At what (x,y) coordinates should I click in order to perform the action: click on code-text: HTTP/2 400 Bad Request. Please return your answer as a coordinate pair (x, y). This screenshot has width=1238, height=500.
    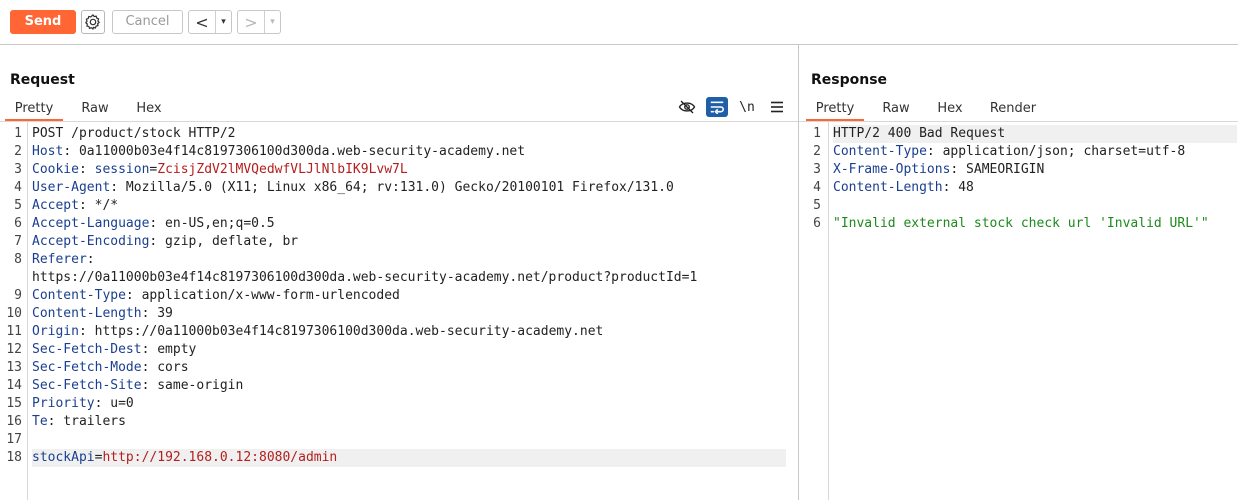
    Looking at the image, I should click on (919, 133).